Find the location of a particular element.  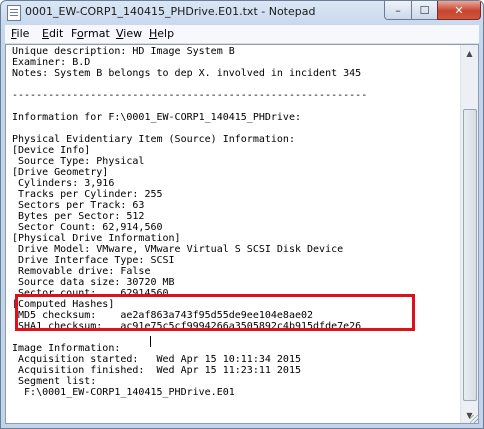

text-line: [Physical Drive Information] is located at coordinates (96, 238).